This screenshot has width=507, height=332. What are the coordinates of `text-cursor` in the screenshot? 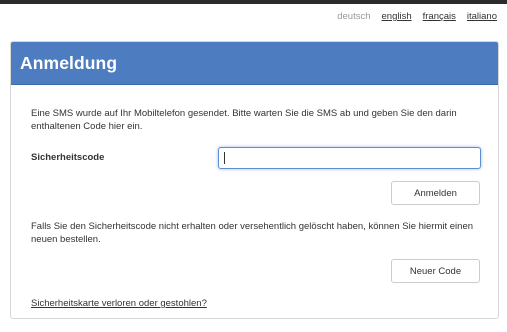 It's located at (224, 158).